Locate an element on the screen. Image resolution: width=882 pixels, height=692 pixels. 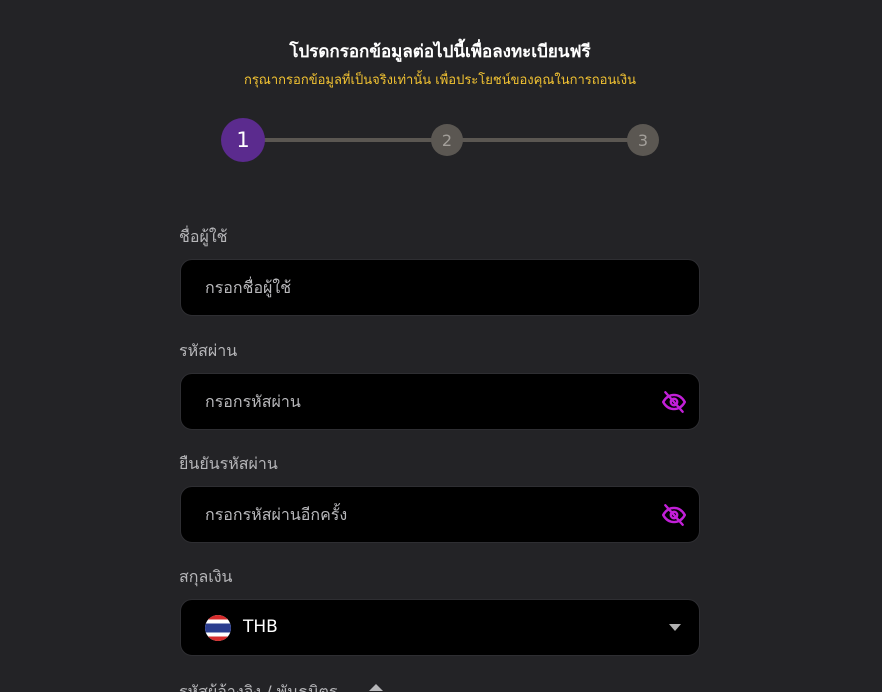
chevron-down-icon is located at coordinates (675, 627).